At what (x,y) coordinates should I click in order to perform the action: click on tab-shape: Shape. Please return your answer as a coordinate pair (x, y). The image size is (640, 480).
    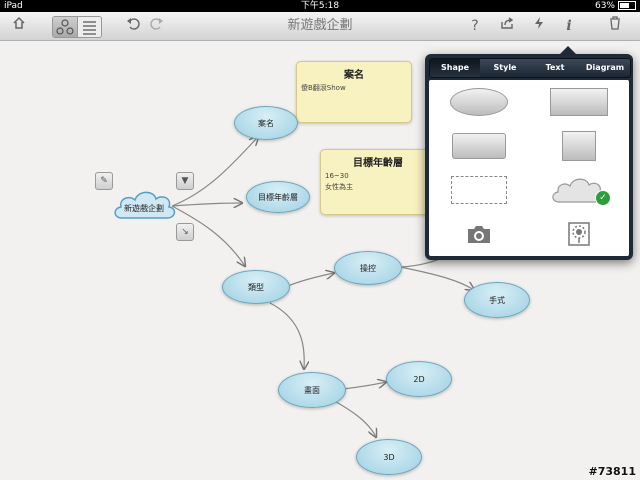
    Looking at the image, I should click on (455, 68).